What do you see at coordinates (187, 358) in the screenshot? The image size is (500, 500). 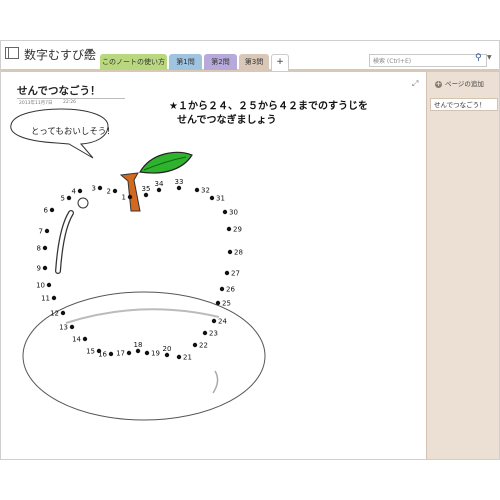 I see `dot-label-21: 21` at bounding box center [187, 358].